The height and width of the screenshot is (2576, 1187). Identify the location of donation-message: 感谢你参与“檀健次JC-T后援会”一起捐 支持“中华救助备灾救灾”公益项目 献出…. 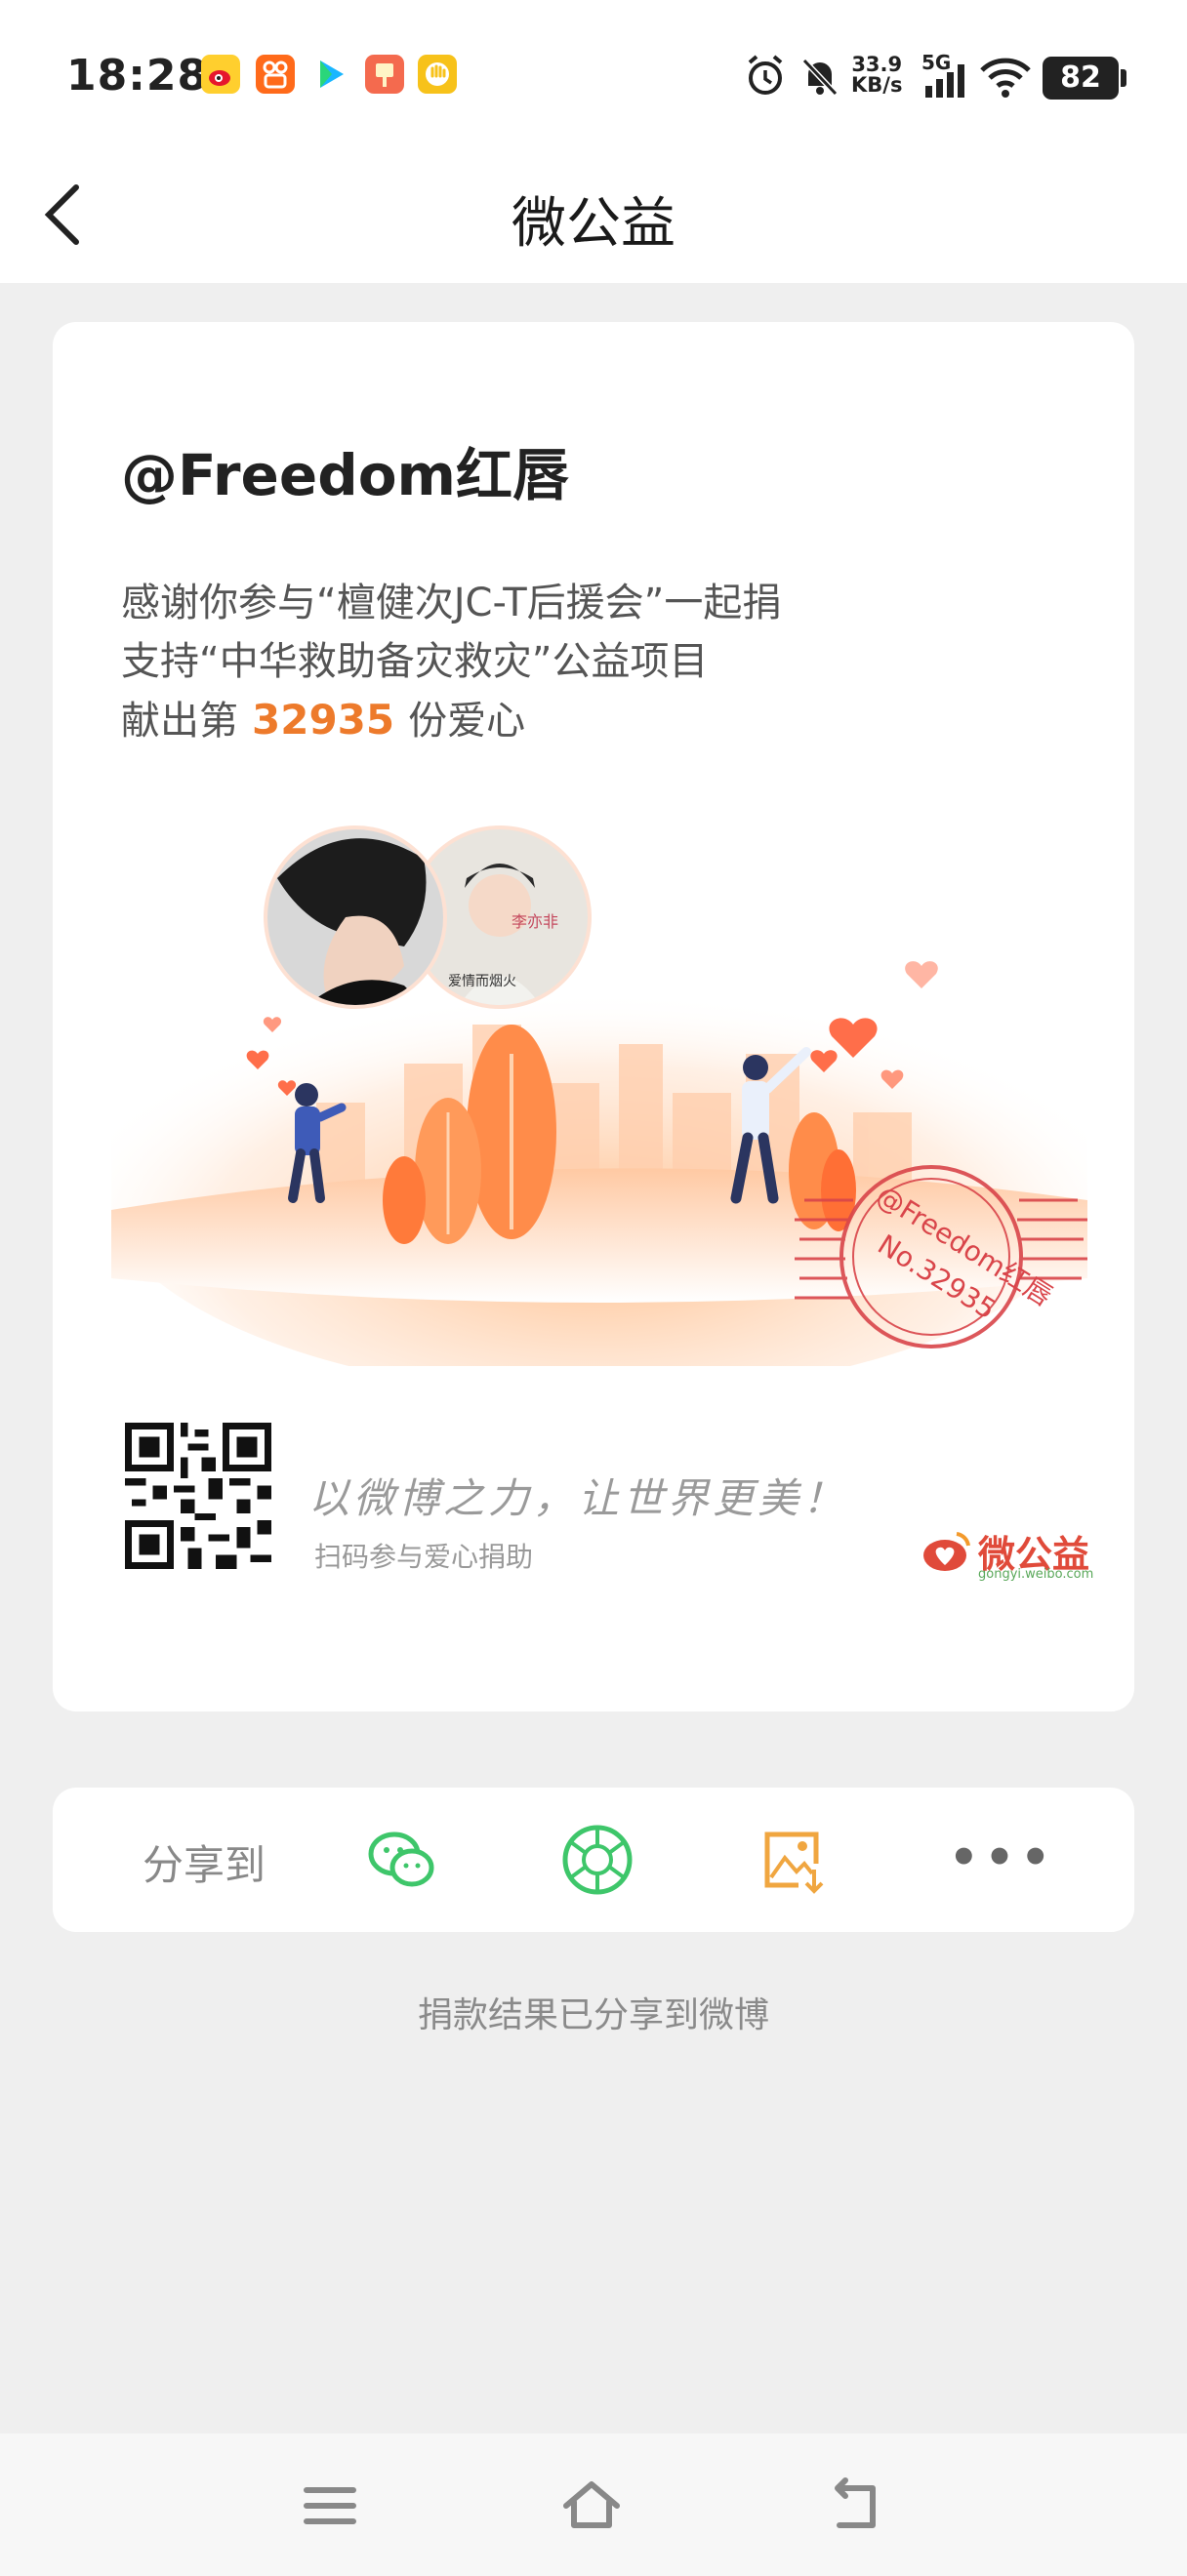
(589, 662).